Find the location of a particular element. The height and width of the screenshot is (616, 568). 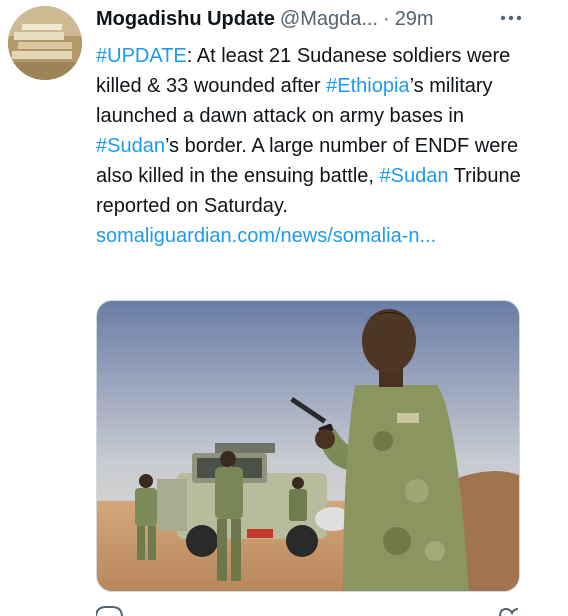

like-icon is located at coordinates (509, 611).